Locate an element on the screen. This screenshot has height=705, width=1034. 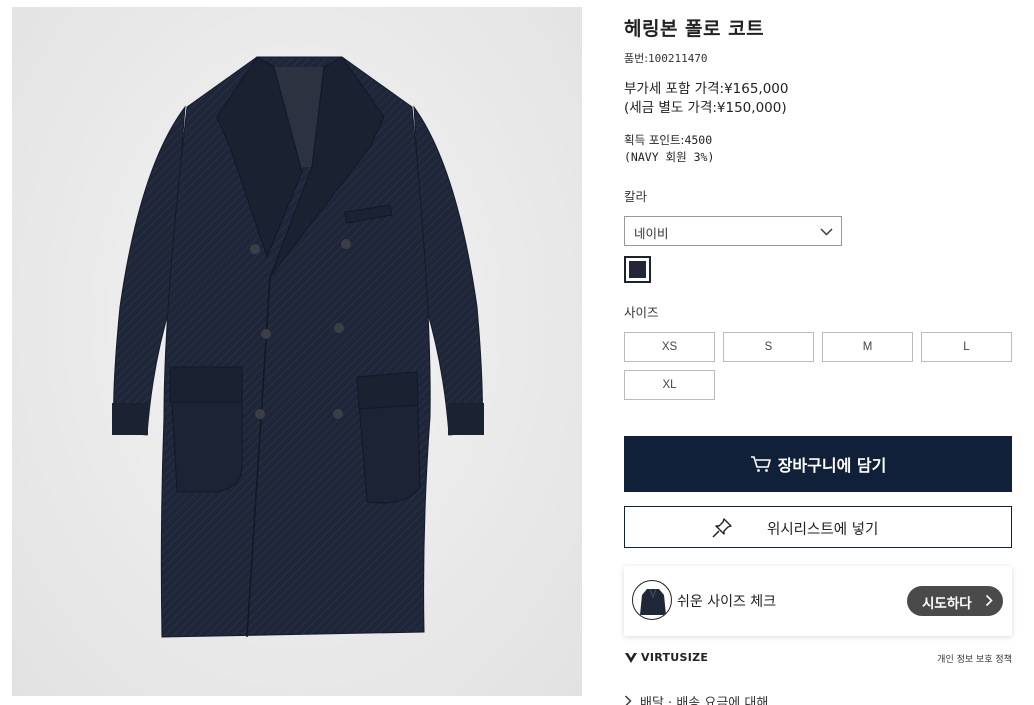
swatch-fill is located at coordinates (637, 269).